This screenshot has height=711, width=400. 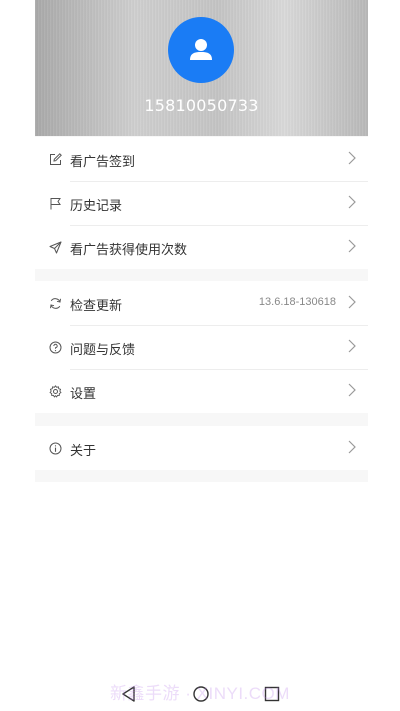 I want to click on menu-item-check-update: 检查更新 13.6.18-130618, so click(x=201, y=303).